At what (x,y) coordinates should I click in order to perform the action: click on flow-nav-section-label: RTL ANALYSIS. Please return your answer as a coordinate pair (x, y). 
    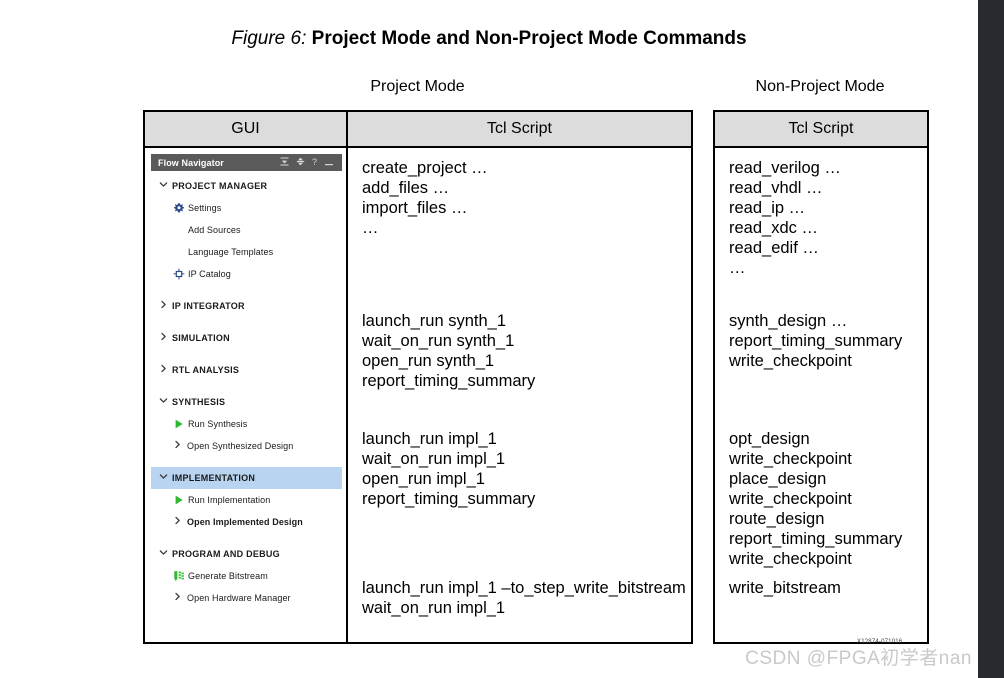
    Looking at the image, I should click on (206, 370).